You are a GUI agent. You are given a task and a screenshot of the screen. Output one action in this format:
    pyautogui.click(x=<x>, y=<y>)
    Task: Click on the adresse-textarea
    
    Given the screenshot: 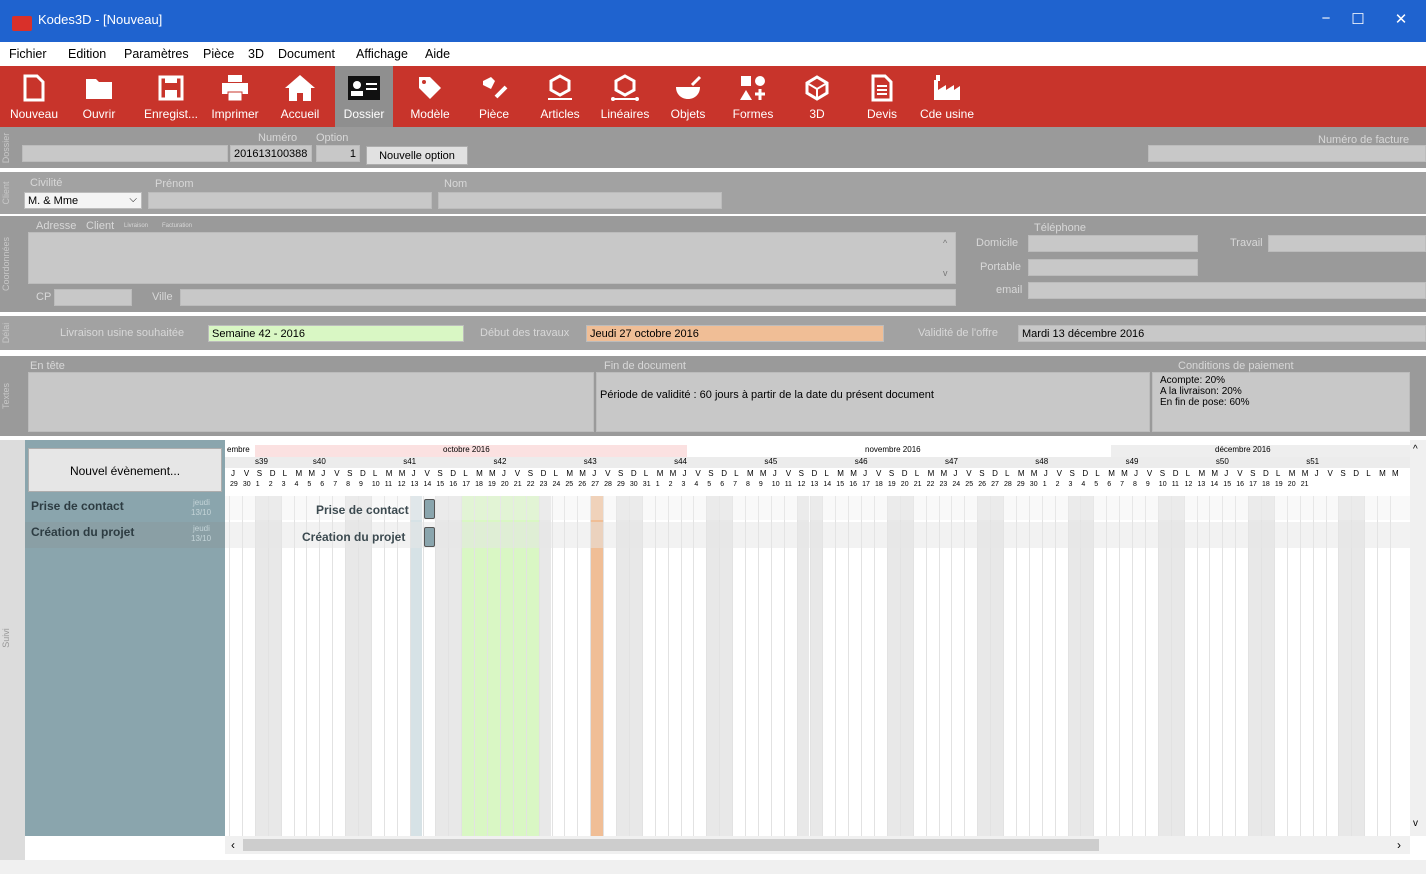 What is the action you would take?
    pyautogui.click(x=492, y=258)
    